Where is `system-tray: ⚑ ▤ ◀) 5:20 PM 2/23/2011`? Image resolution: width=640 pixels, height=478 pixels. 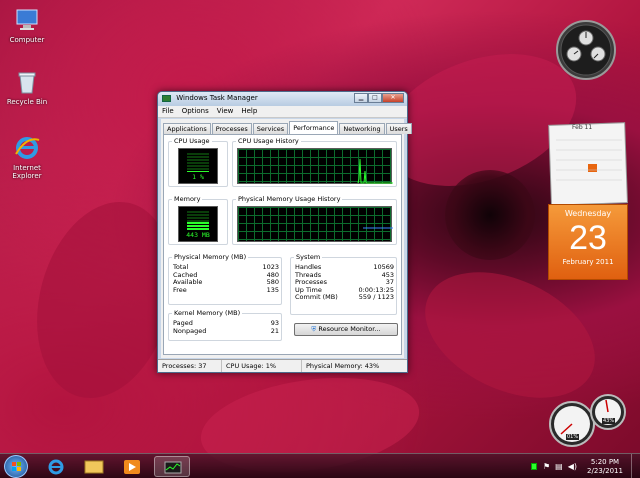 system-tray: ⚑ ▤ ◀) 5:20 PM 2/23/2011 is located at coordinates (585, 466).